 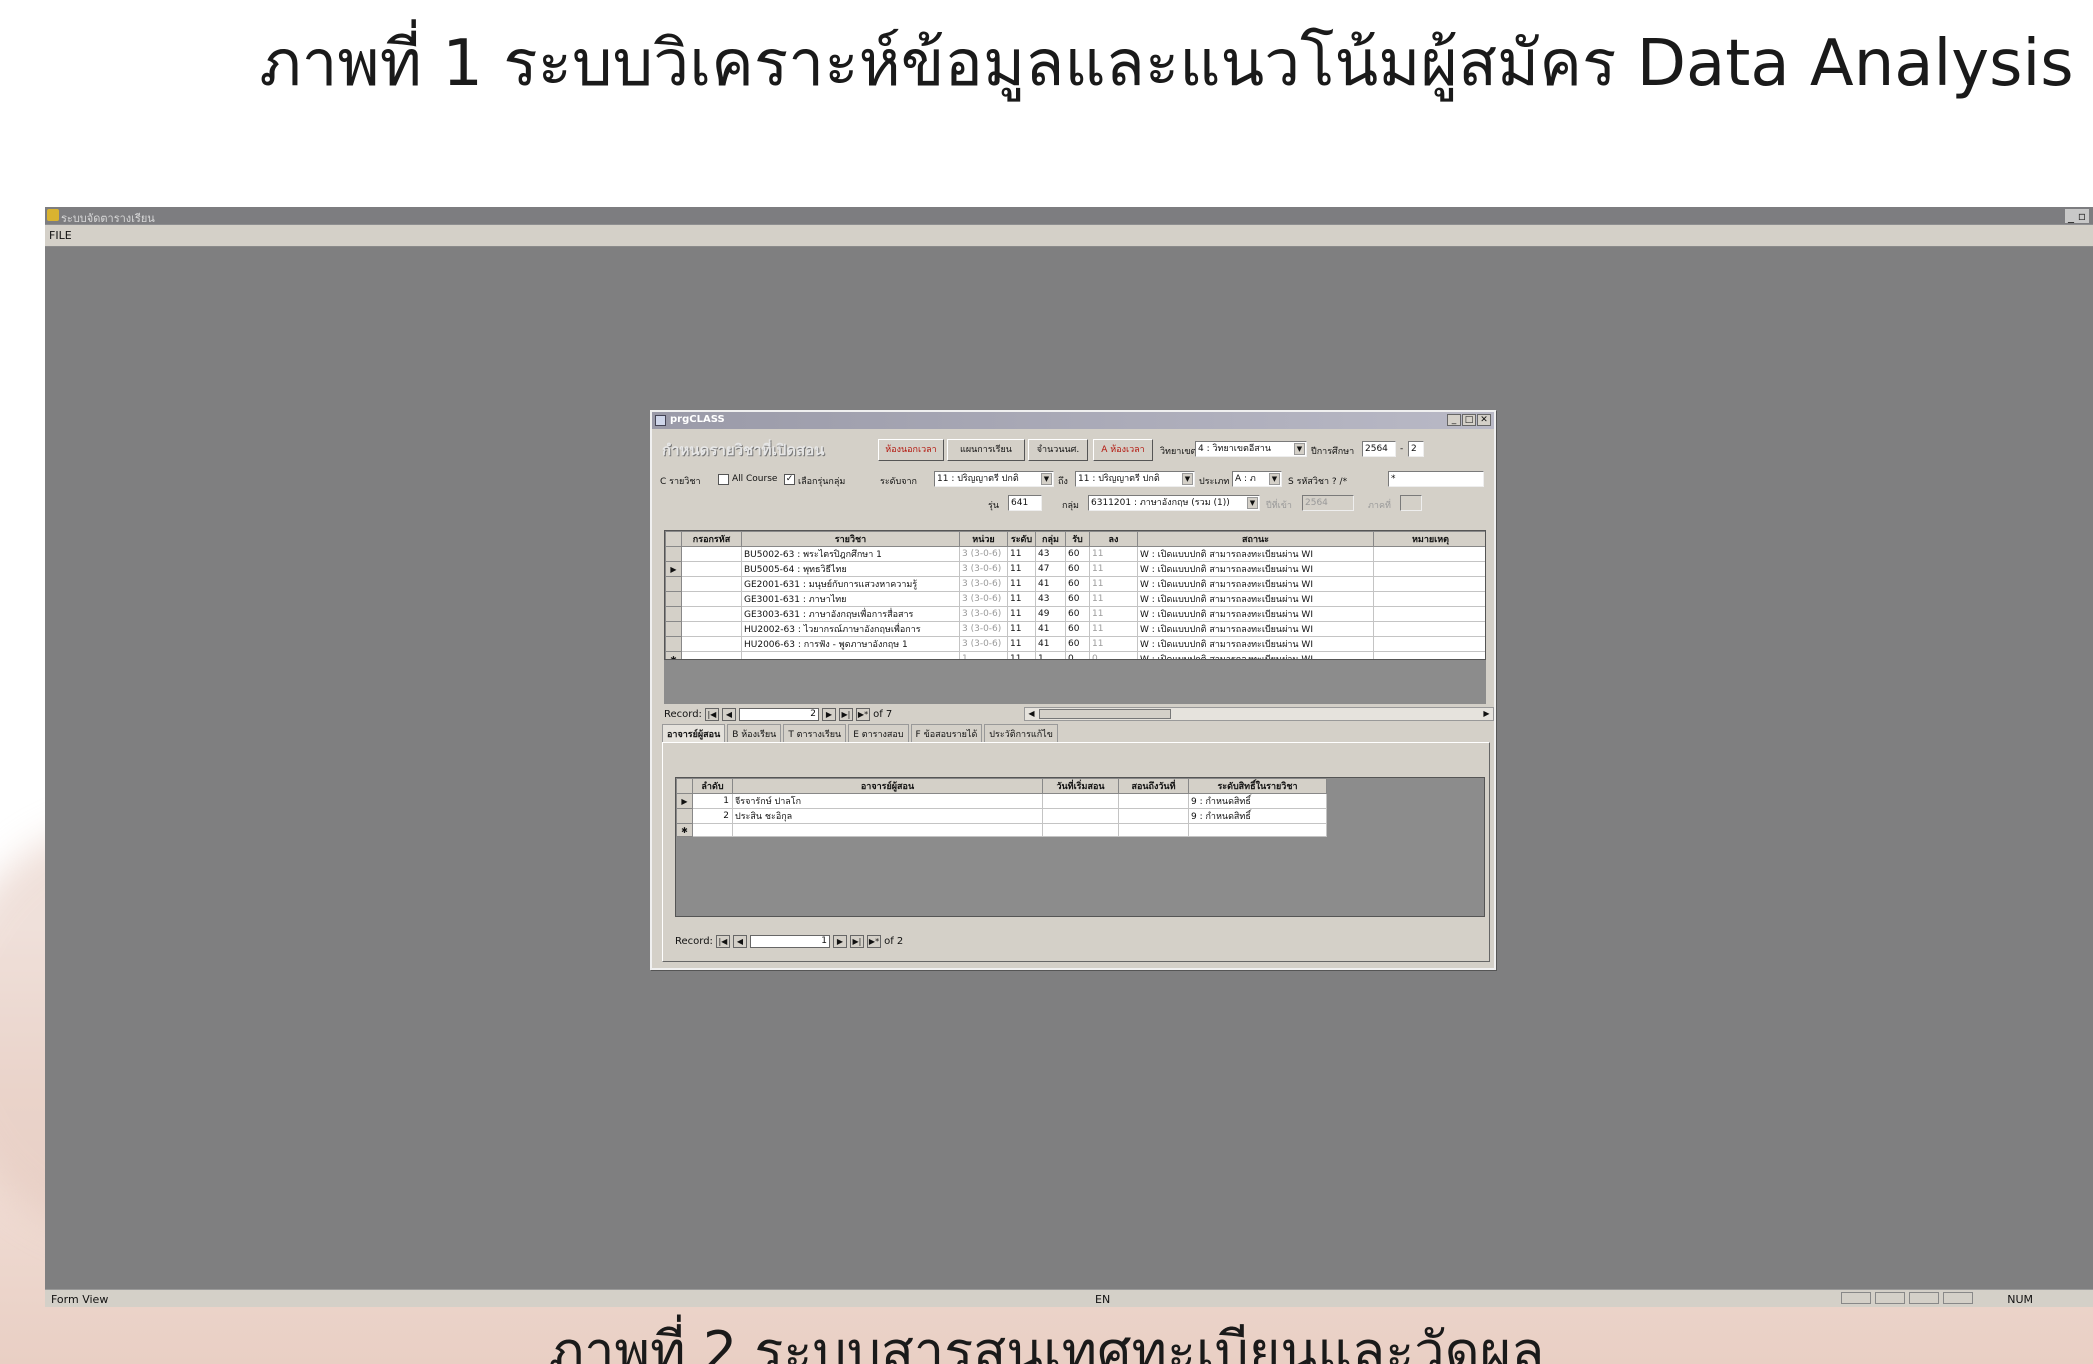 I want to click on term-input: 2, so click(x=1416, y=449).